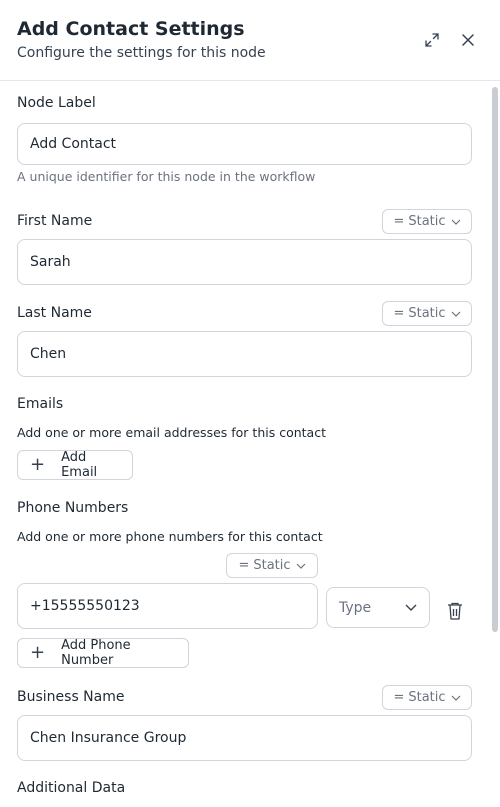 Image resolution: width=500 pixels, height=807 pixels. What do you see at coordinates (495, 359) in the screenshot?
I see `scrollbar` at bounding box center [495, 359].